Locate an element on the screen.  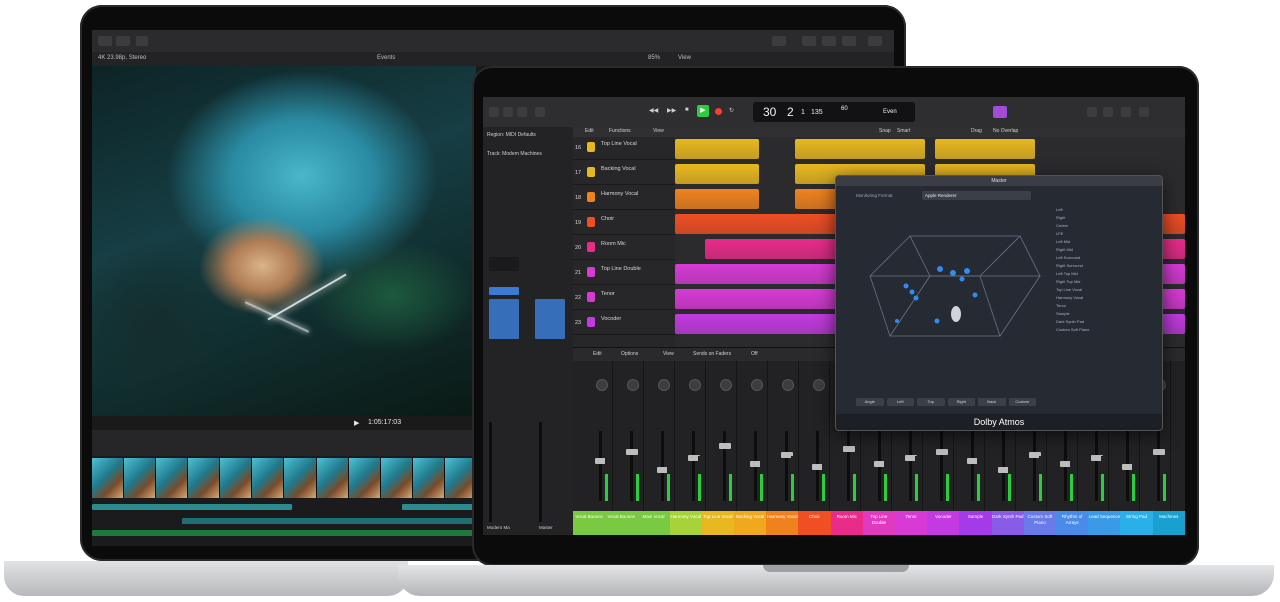
key-icon is located at coordinates (123, 41).